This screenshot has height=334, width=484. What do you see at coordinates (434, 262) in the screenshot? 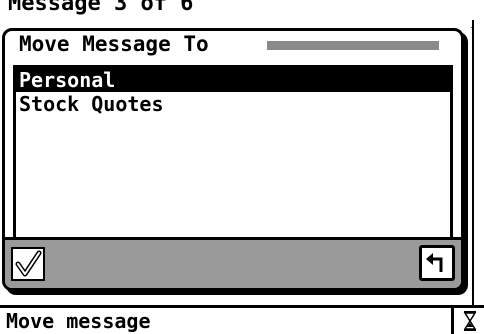
I see `return-arrow-icon` at bounding box center [434, 262].